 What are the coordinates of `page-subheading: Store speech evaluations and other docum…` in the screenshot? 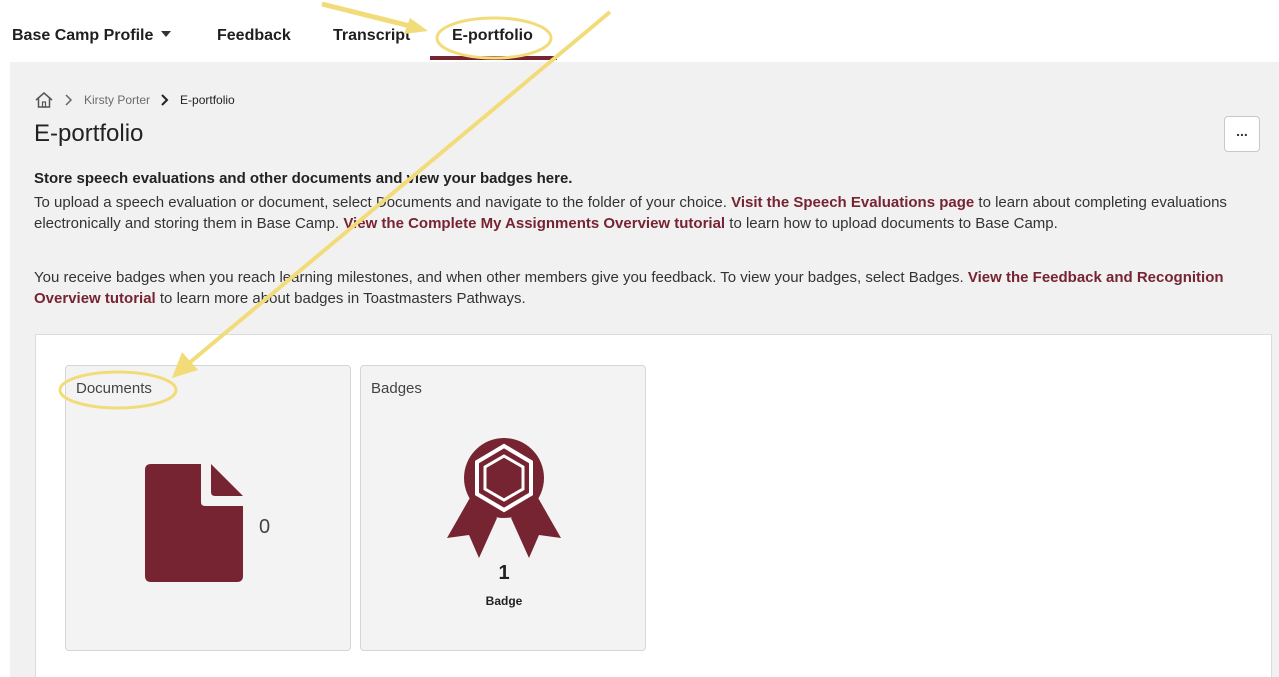 It's located at (303, 178).